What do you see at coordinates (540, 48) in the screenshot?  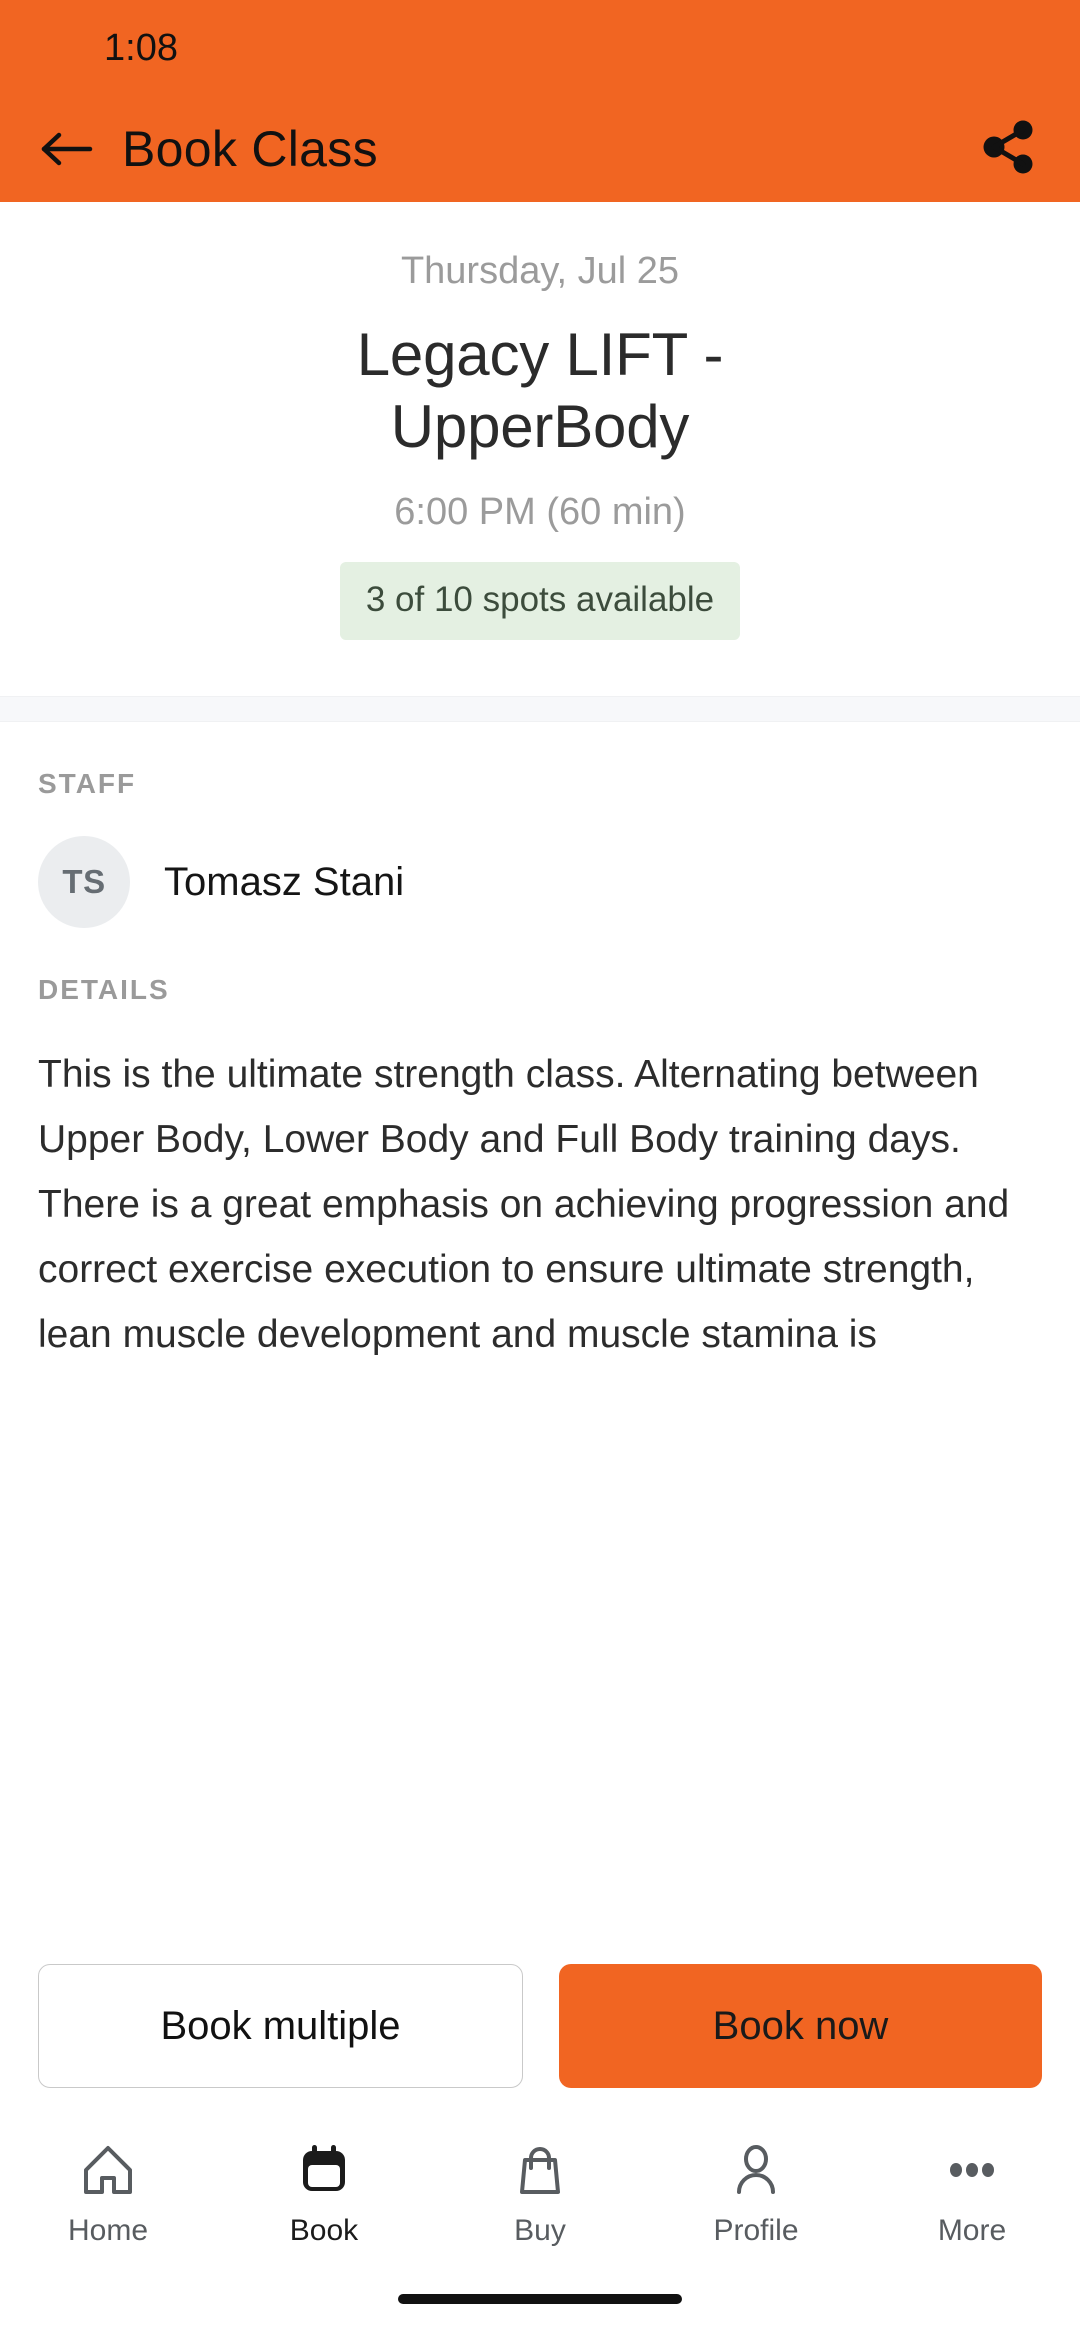 I see `status-bar: 1:08` at bounding box center [540, 48].